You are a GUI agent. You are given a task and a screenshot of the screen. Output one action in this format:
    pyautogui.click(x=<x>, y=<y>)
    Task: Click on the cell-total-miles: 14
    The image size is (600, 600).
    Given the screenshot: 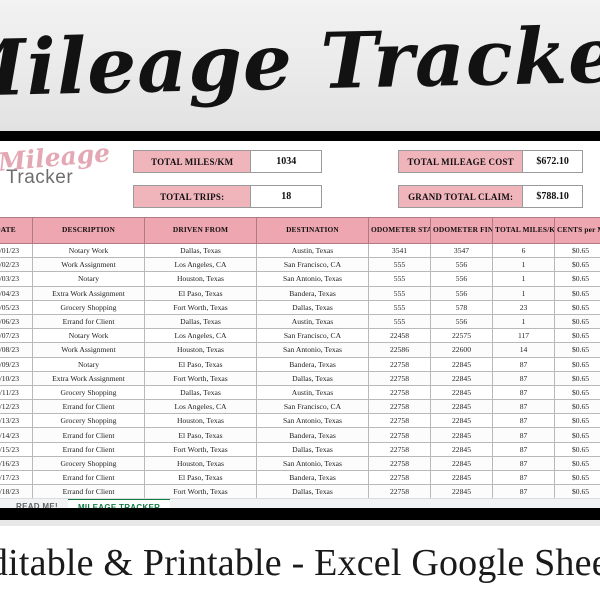 What is the action you would take?
    pyautogui.click(x=523, y=350)
    